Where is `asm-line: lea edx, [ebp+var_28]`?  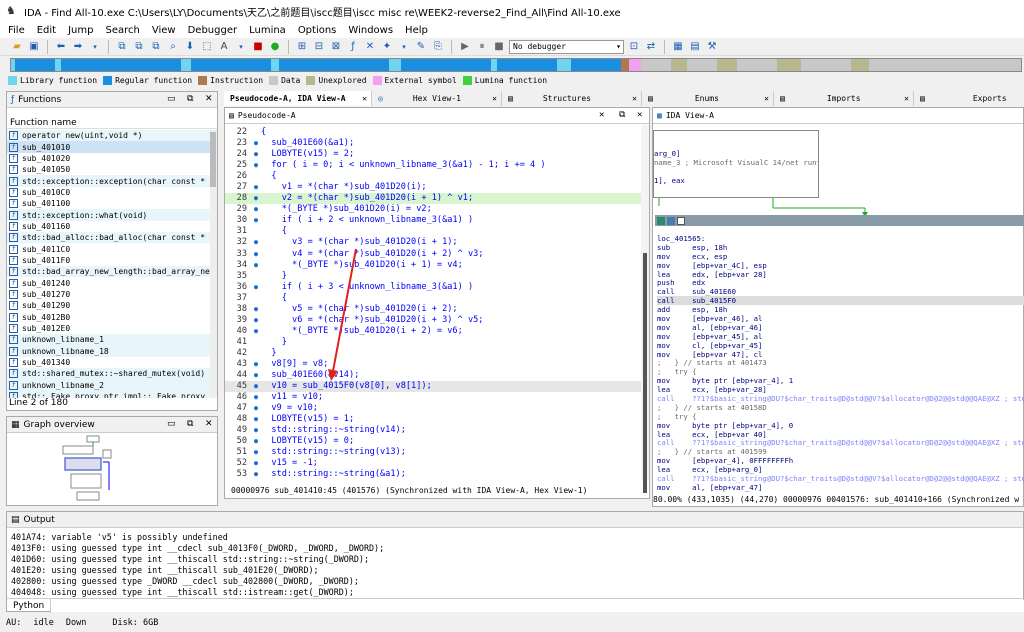 asm-line: lea edx, [ebp+var_28] is located at coordinates (840, 274).